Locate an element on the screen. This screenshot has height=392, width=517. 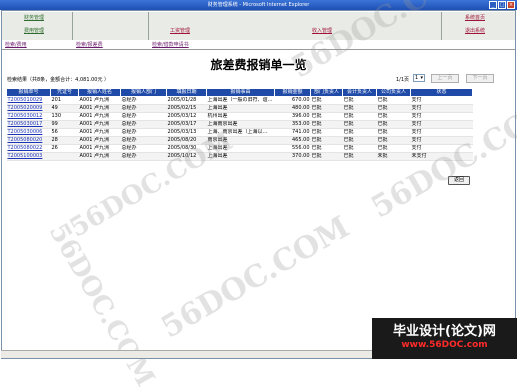
expense-id-link: T2005080020 is located at coordinates (28, 140).